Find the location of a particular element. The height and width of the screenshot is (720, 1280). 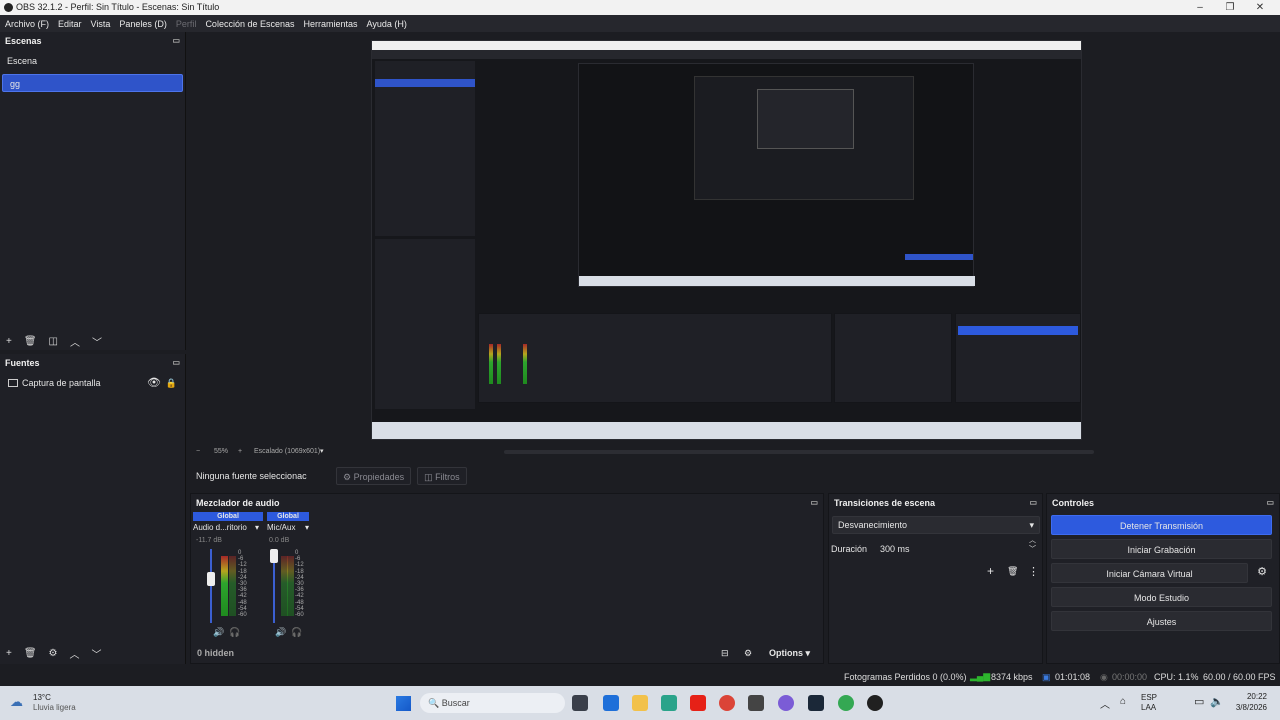

youtube-icon is located at coordinates (698, 703).